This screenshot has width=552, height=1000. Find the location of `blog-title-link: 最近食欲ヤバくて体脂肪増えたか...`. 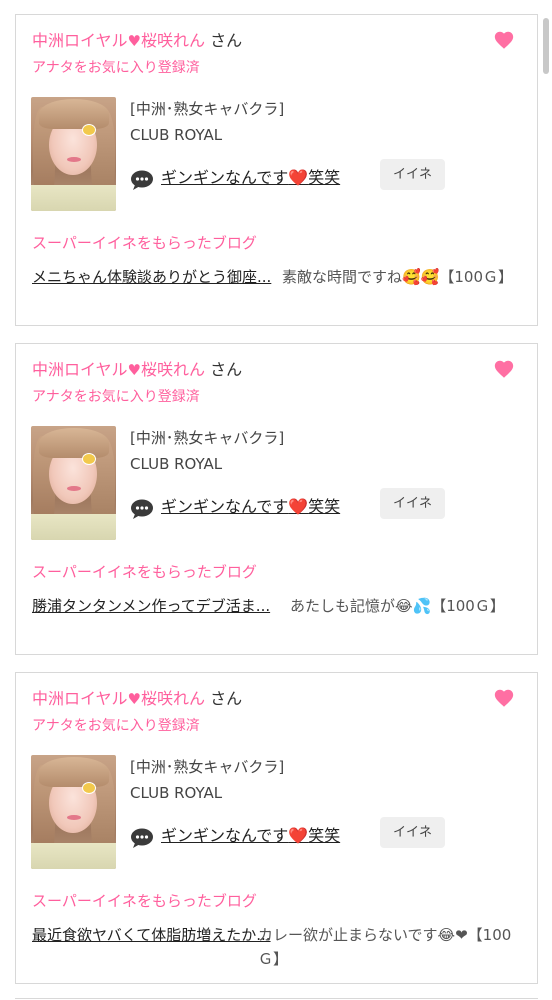

blog-title-link: 最近食欲ヤバくて体脂肪増えたか... is located at coordinates (154, 935).